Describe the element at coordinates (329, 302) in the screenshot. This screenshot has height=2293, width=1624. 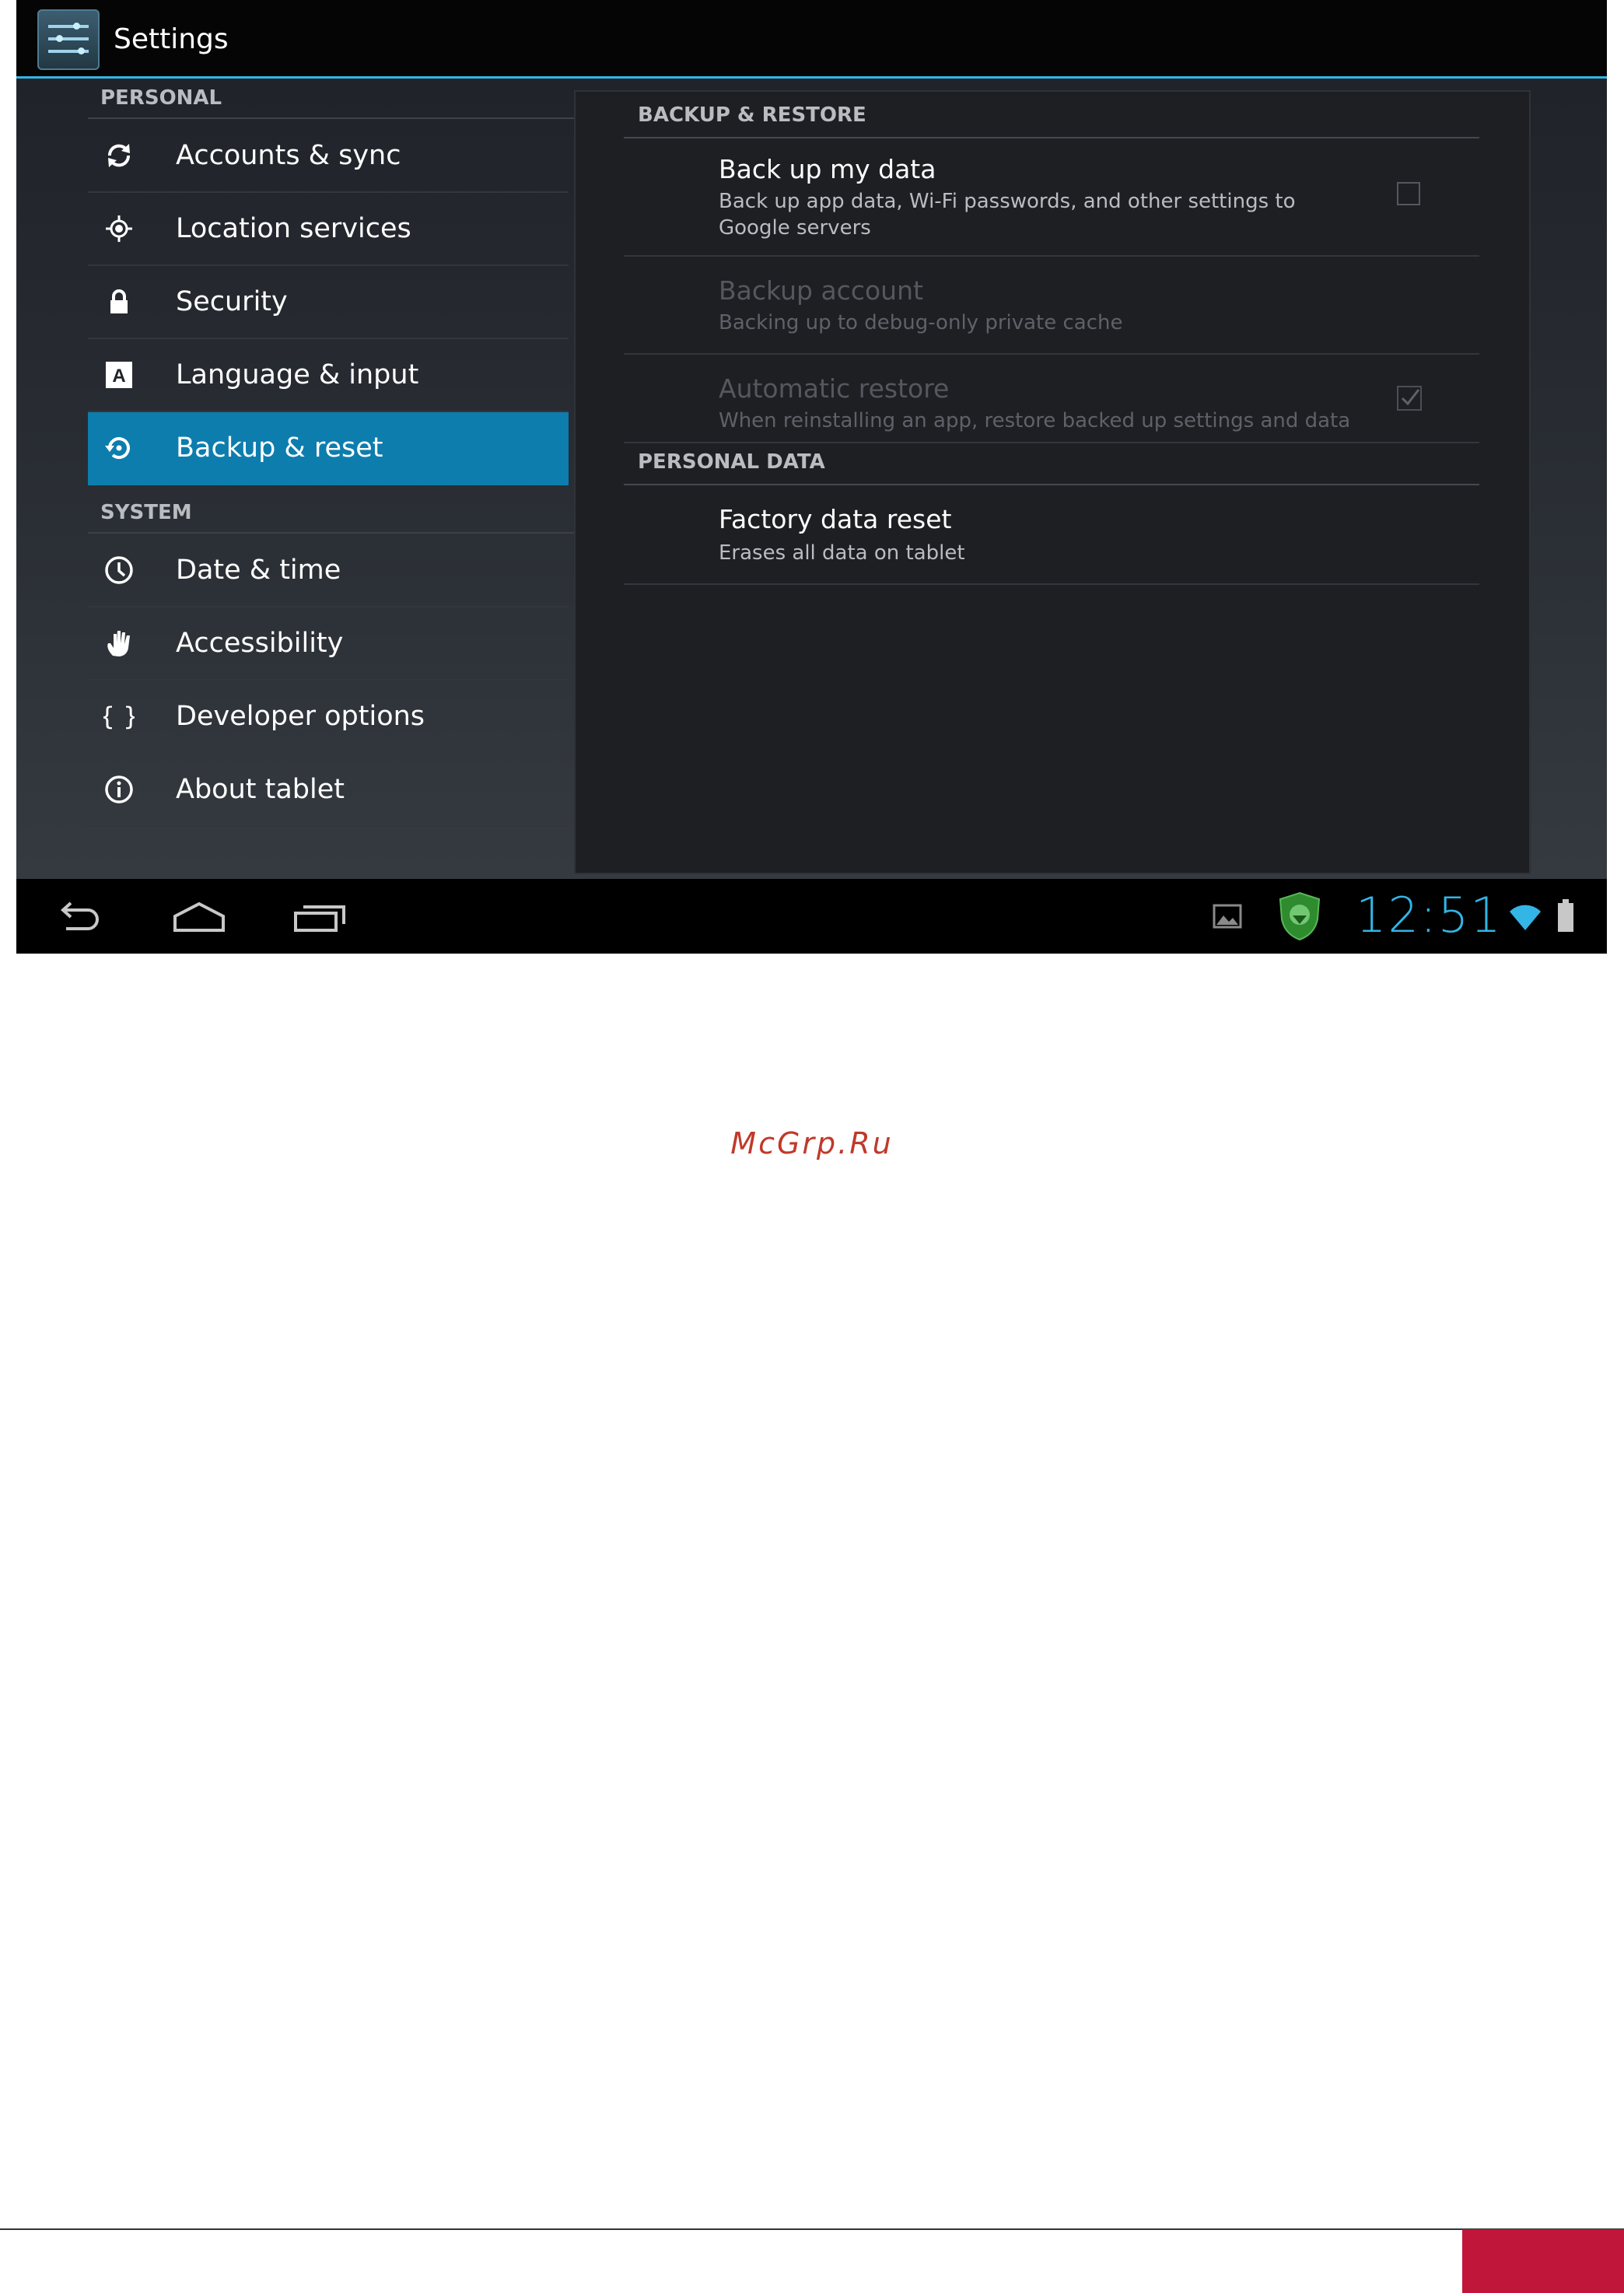
I see `sidebar-item-security: Security` at that location.